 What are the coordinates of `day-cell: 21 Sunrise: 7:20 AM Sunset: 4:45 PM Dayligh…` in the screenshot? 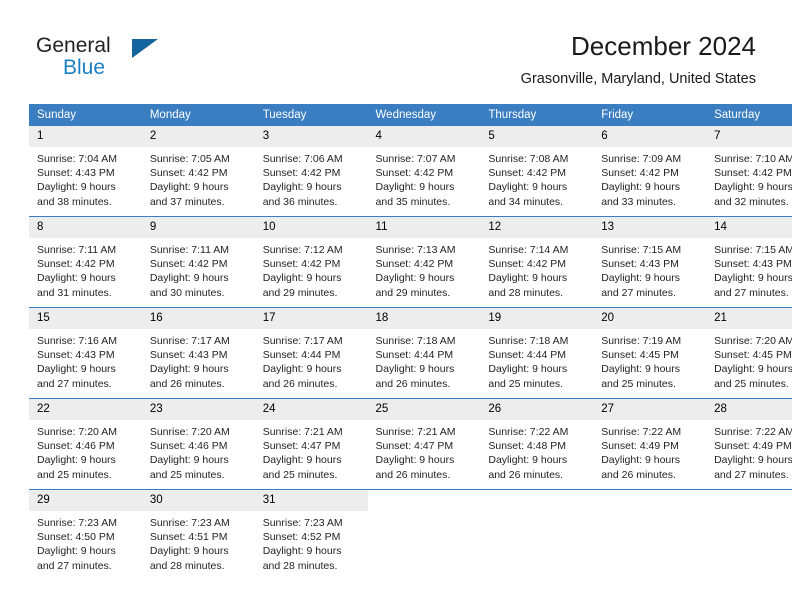 It's located at (749, 353).